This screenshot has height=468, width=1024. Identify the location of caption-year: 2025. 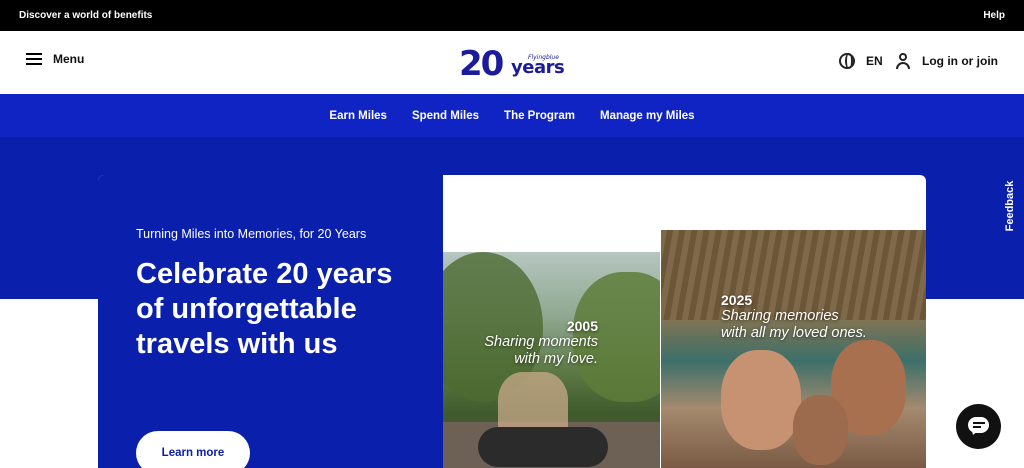
(737, 300).